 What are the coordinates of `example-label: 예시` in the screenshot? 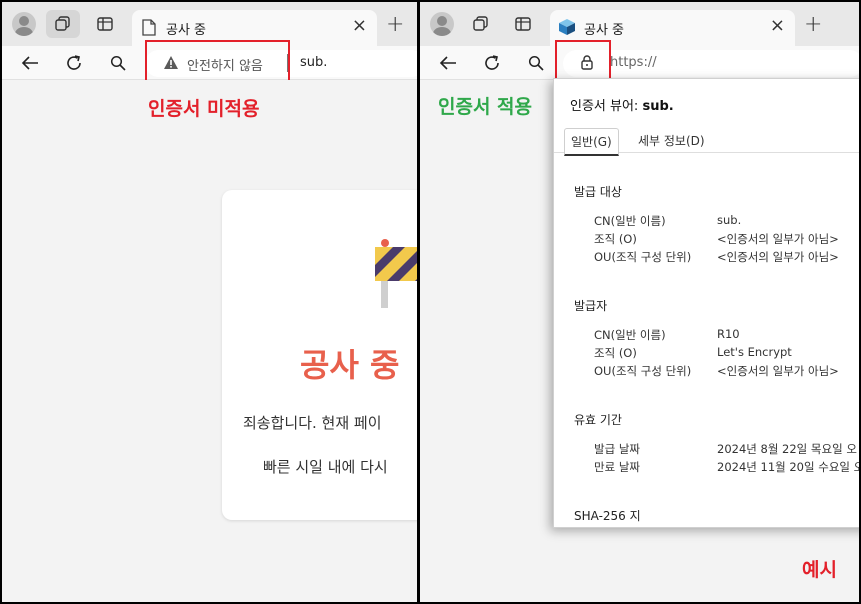 It's located at (819, 570).